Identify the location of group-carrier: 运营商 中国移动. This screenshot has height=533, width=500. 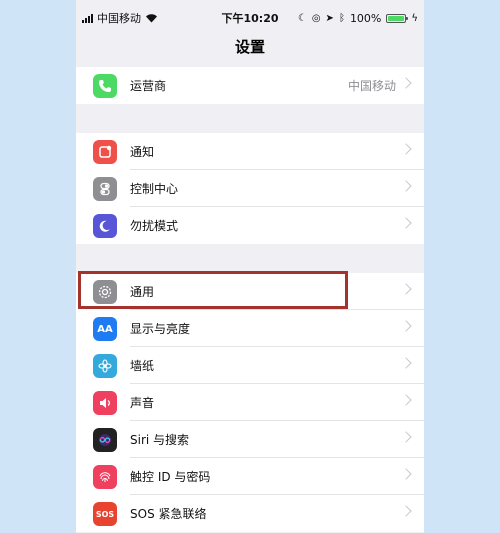
(250, 85).